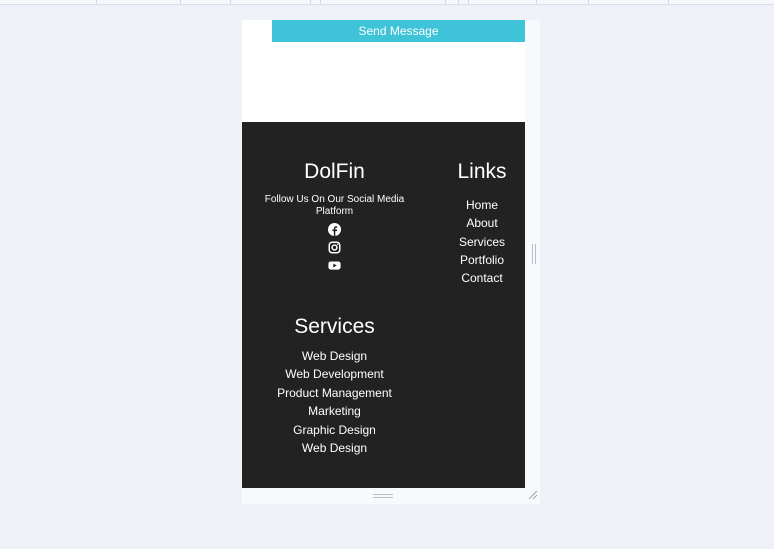  What do you see at coordinates (334, 448) in the screenshot?
I see `service-item-web-design-2: Web Design` at bounding box center [334, 448].